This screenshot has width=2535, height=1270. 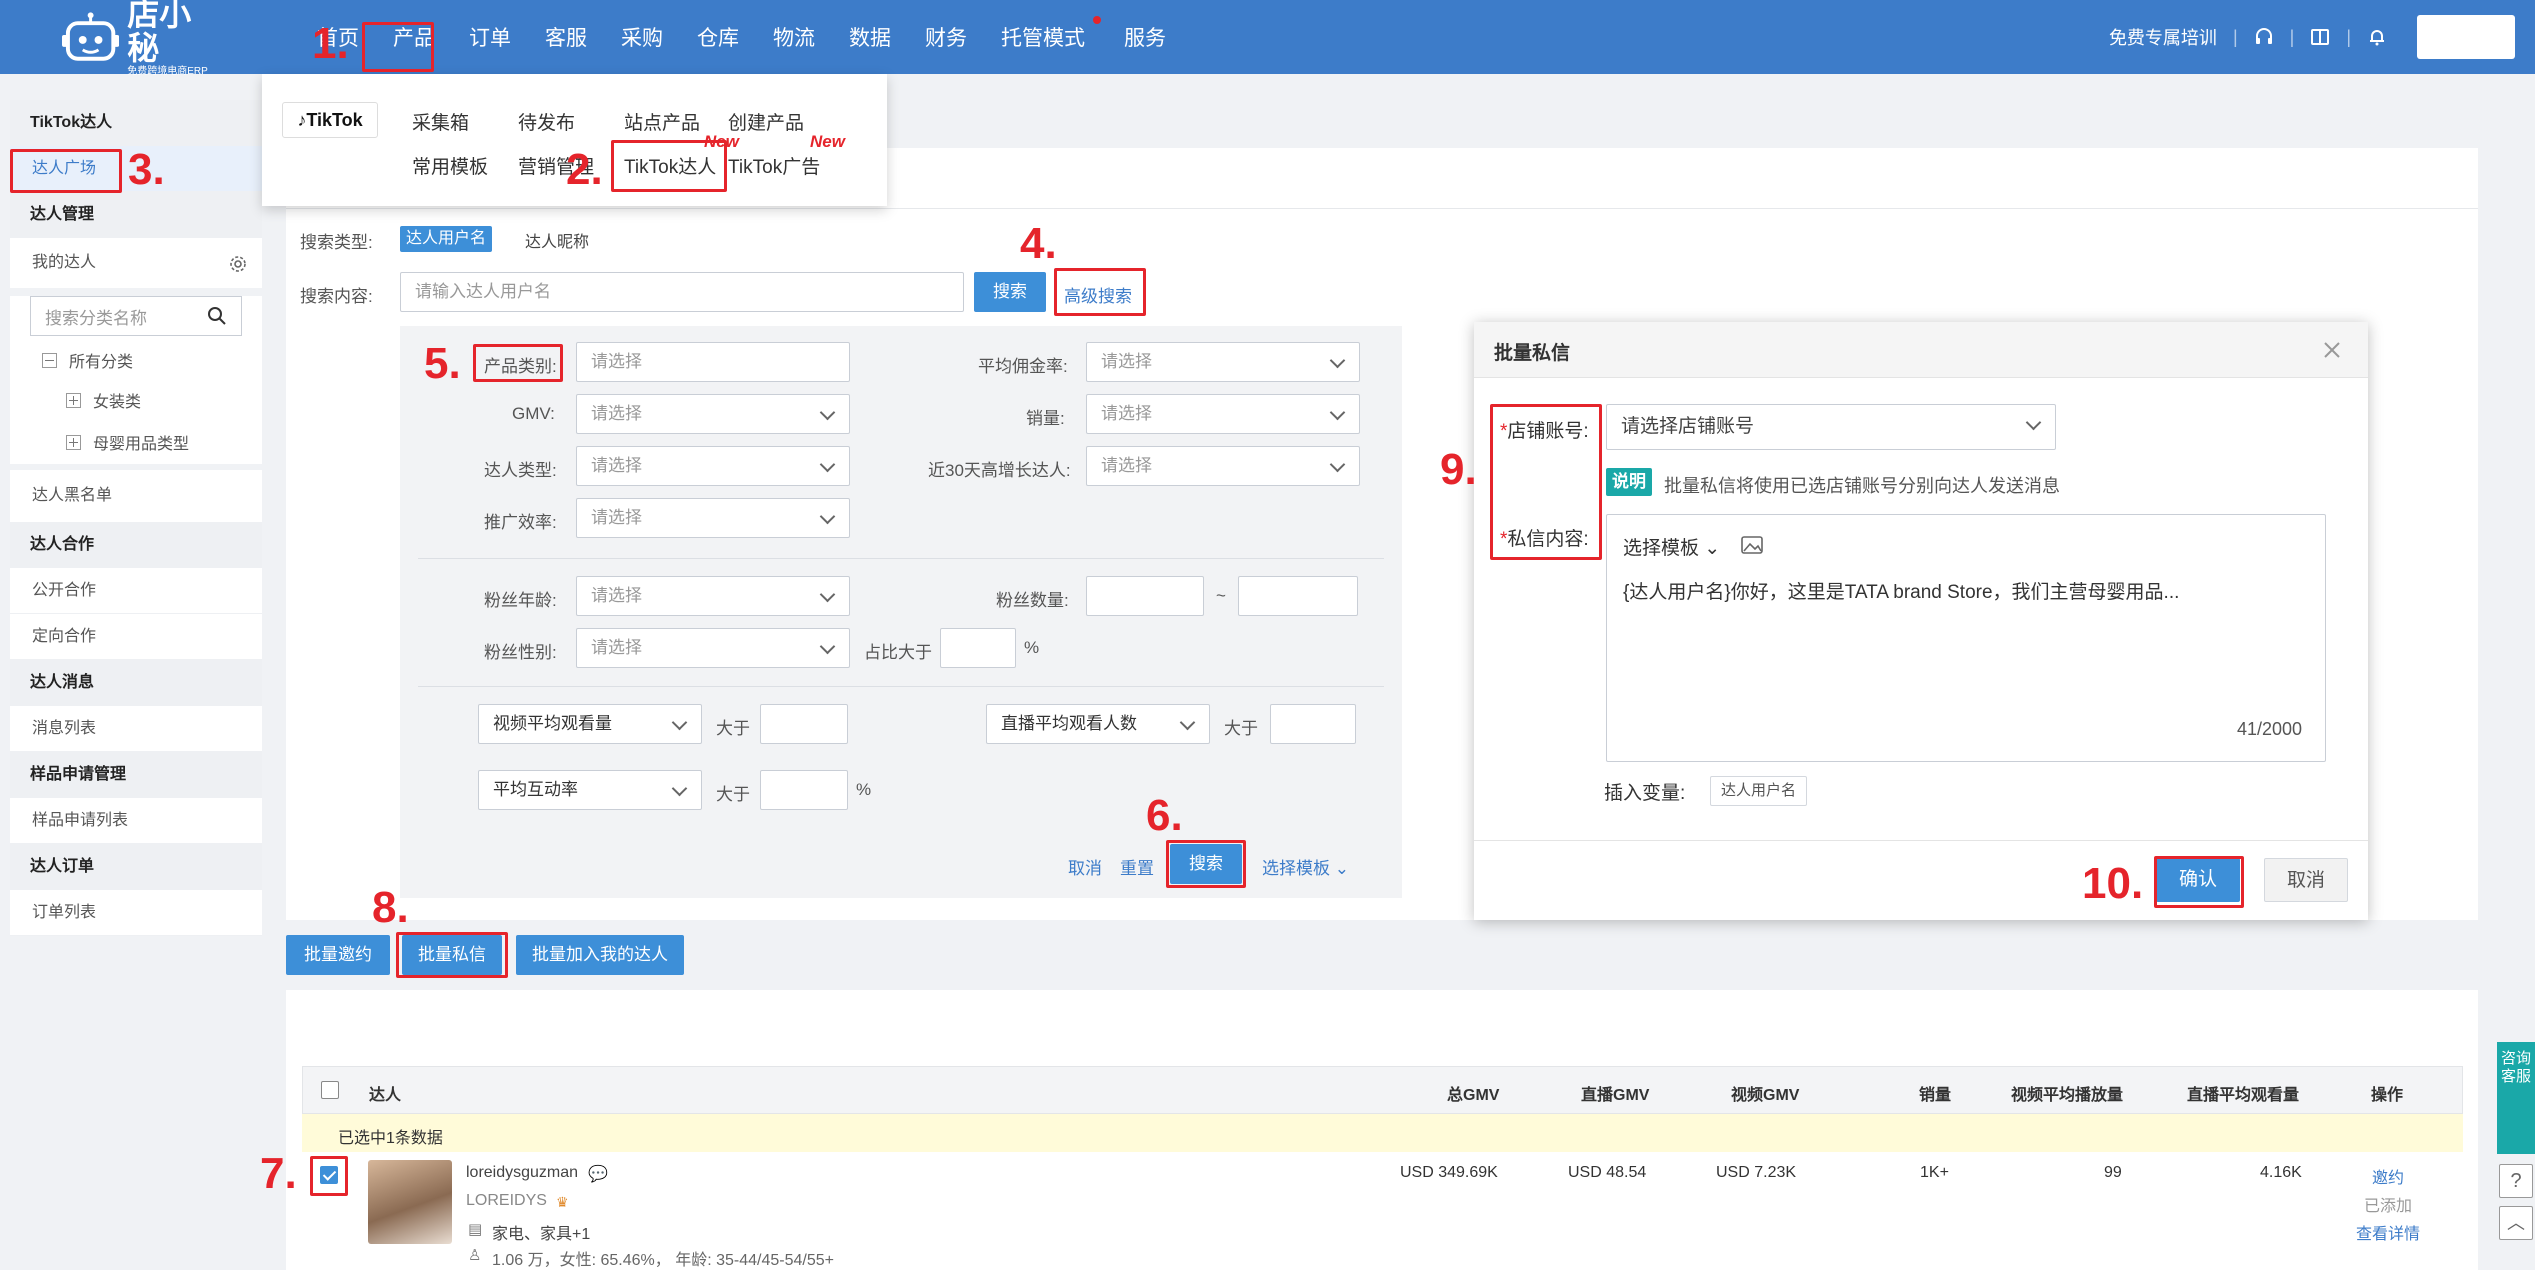 What do you see at coordinates (2516, 1223) in the screenshot?
I see `back-to-top-icon: ︿` at bounding box center [2516, 1223].